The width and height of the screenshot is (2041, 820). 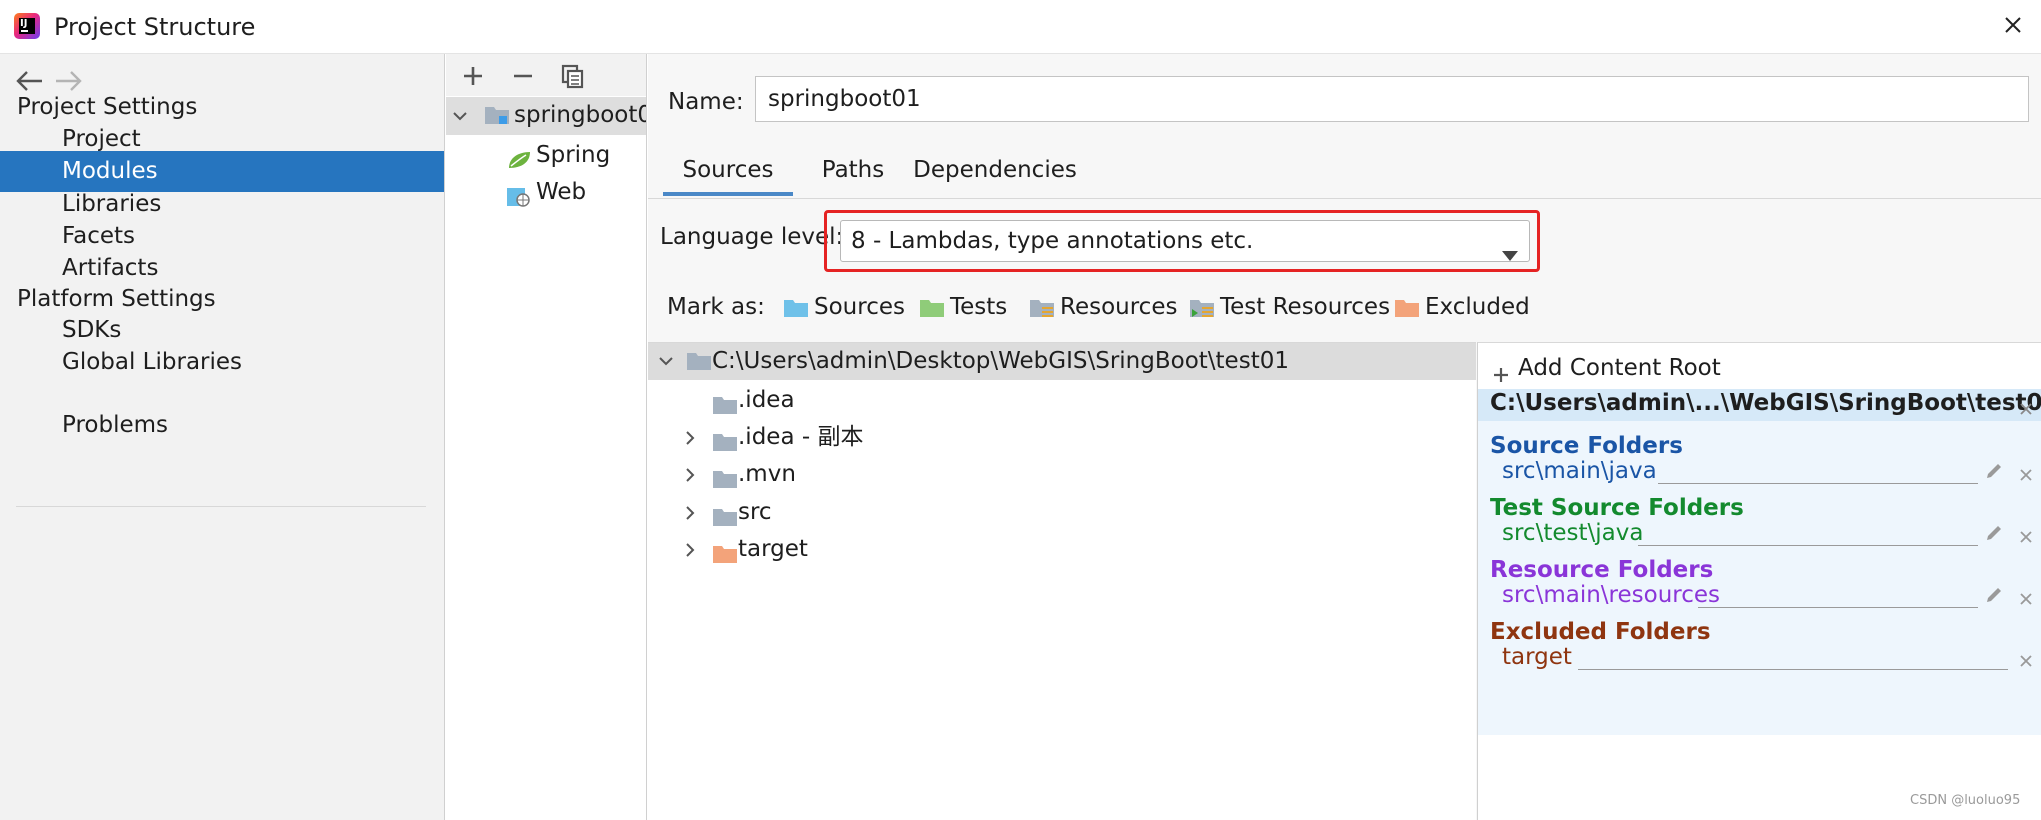 I want to click on mark-as-label: Mark as:, so click(x=716, y=307).